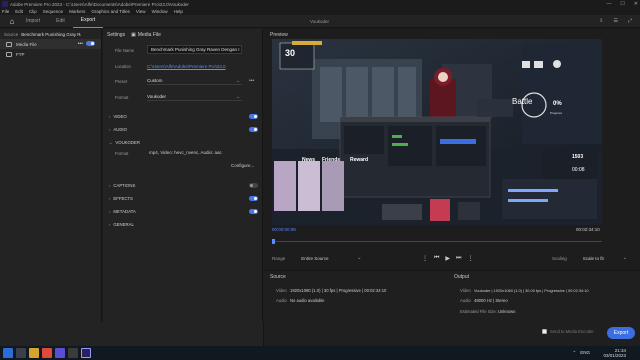 The height and width of the screenshot is (360, 640). What do you see at coordinates (458, 258) in the screenshot?
I see `step-forward-icon: ⏭` at bounding box center [458, 258].